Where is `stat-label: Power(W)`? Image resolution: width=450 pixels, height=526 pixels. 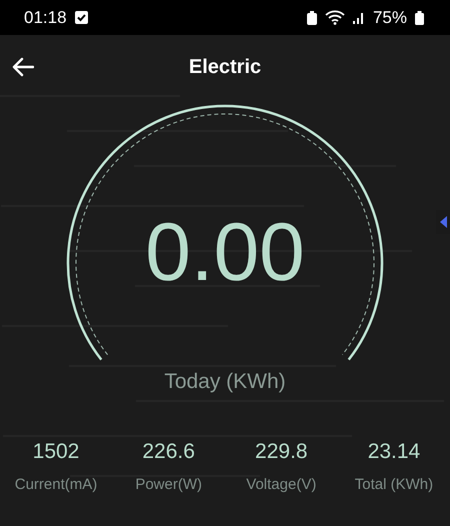
stat-label: Power(W) is located at coordinates (168, 484).